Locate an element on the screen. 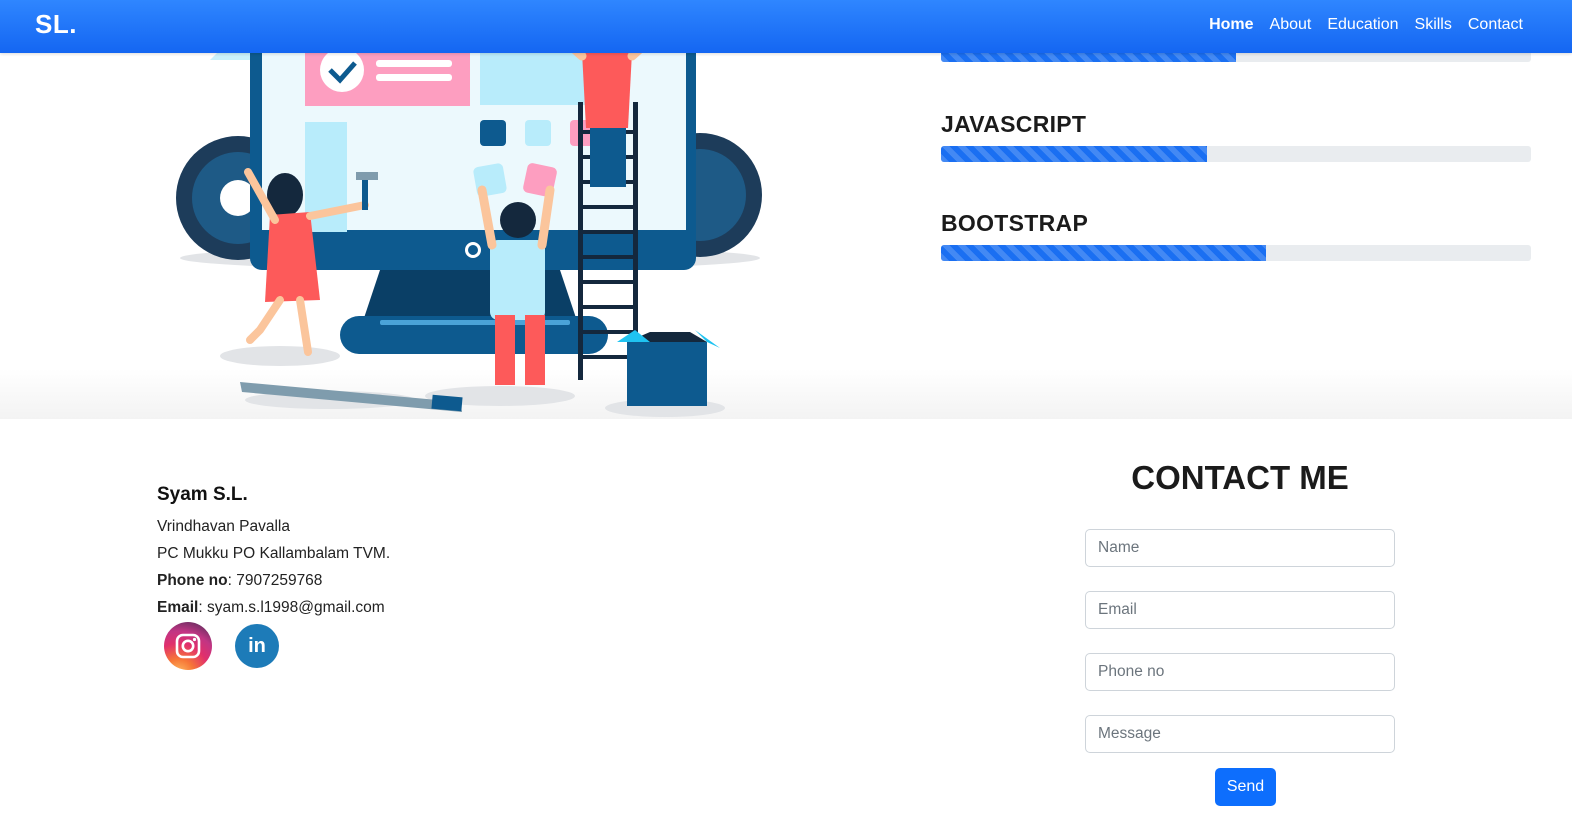  email-value: : syam.s.l1998@gmail.com is located at coordinates (291, 607).